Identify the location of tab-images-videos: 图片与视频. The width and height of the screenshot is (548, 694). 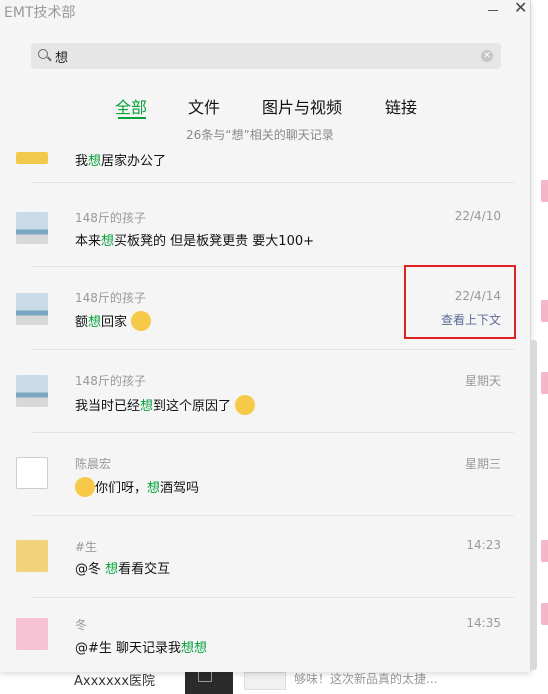
(302, 106).